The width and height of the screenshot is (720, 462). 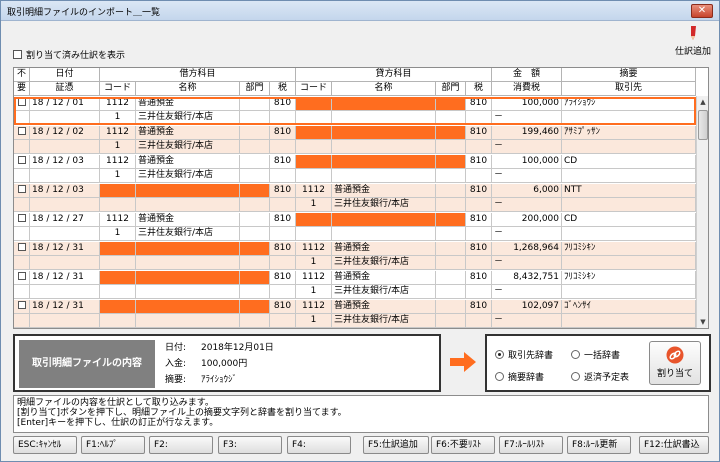 I want to click on f6-unneeded-list-button: F6:不要ﾘｽﾄ, so click(x=463, y=445).